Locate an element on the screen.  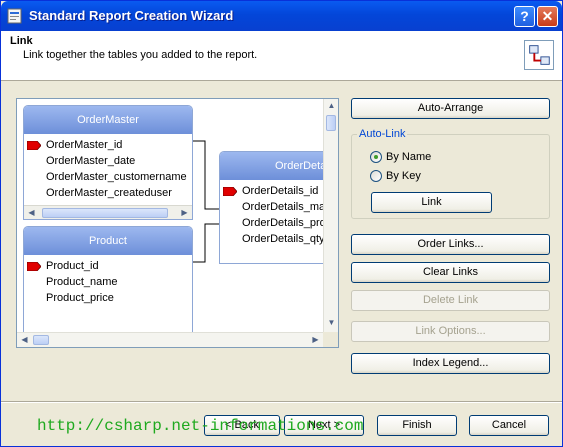
field-row: OrderDetails_qty is located at coordinates (279, 239).